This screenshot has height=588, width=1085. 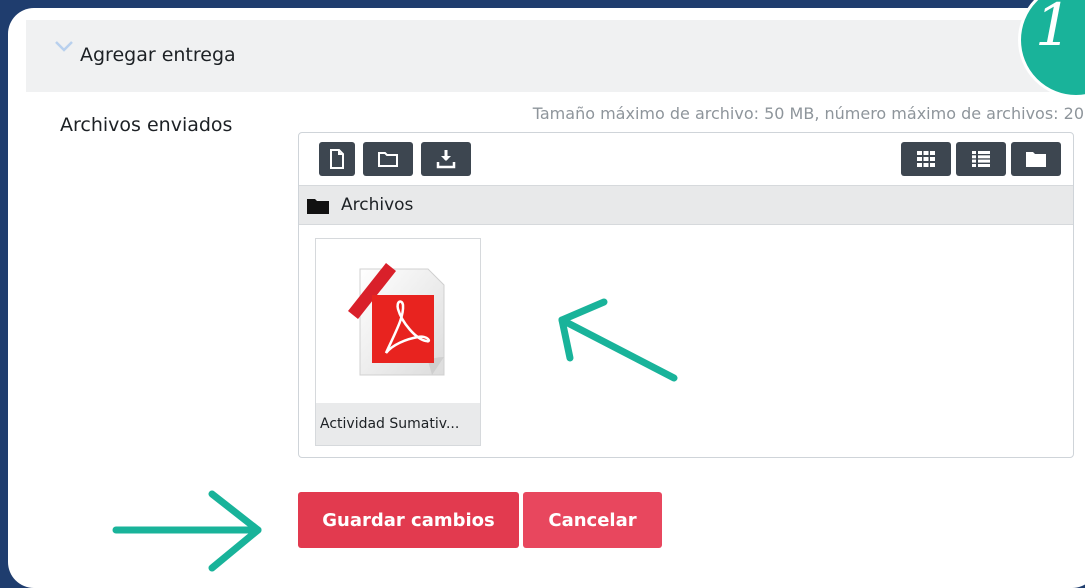 I want to click on path-bar: Archivos, so click(x=686, y=205).